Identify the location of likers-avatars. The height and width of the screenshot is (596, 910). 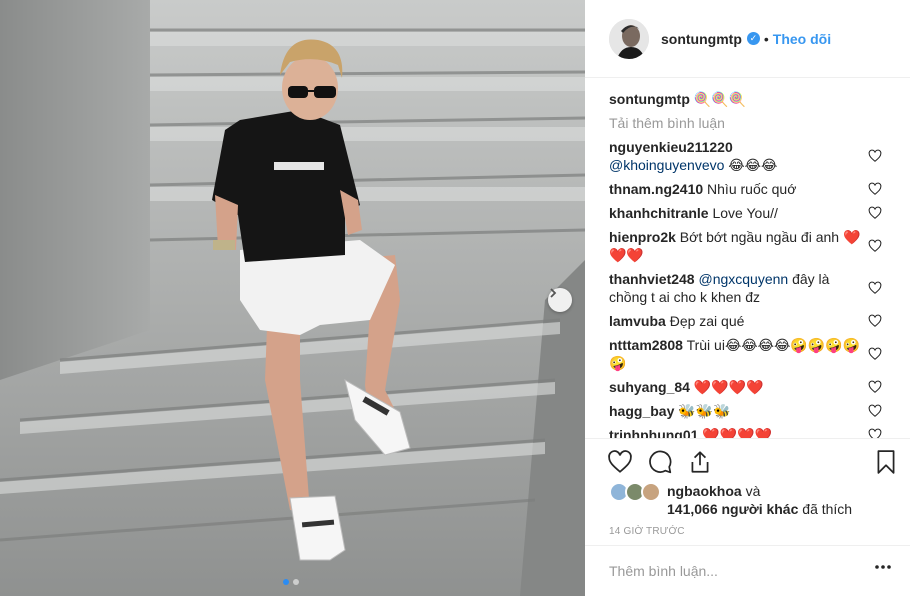
(636, 492).